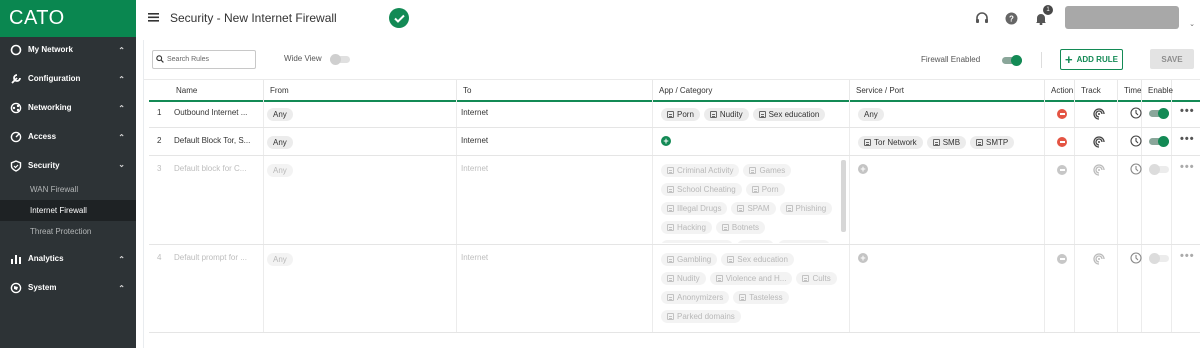 This screenshot has width=1200, height=348. Describe the element at coordinates (68, 165) in the screenshot. I see `sidebar-item-security: Security ⌄` at that location.